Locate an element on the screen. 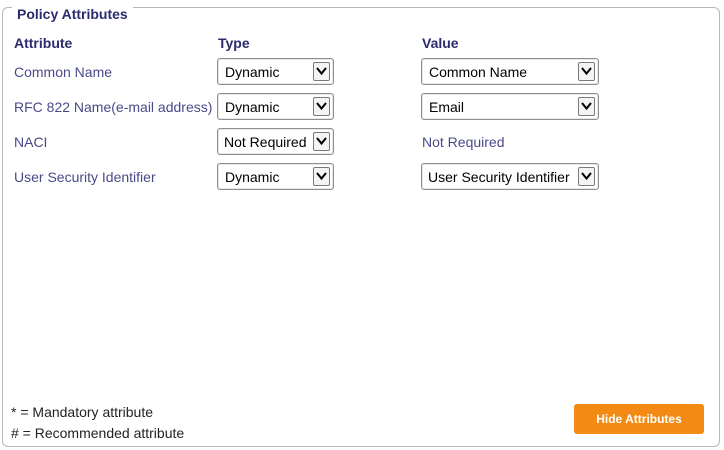  value-select-value: Email is located at coordinates (447, 107).